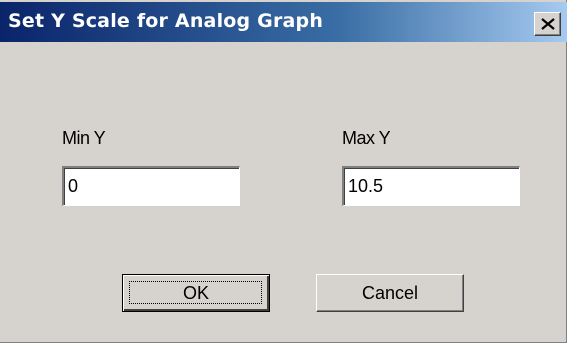 The height and width of the screenshot is (343, 567). Describe the element at coordinates (166, 21) in the screenshot. I see `dialog-title: Set Y Scale for Analog Graph` at that location.